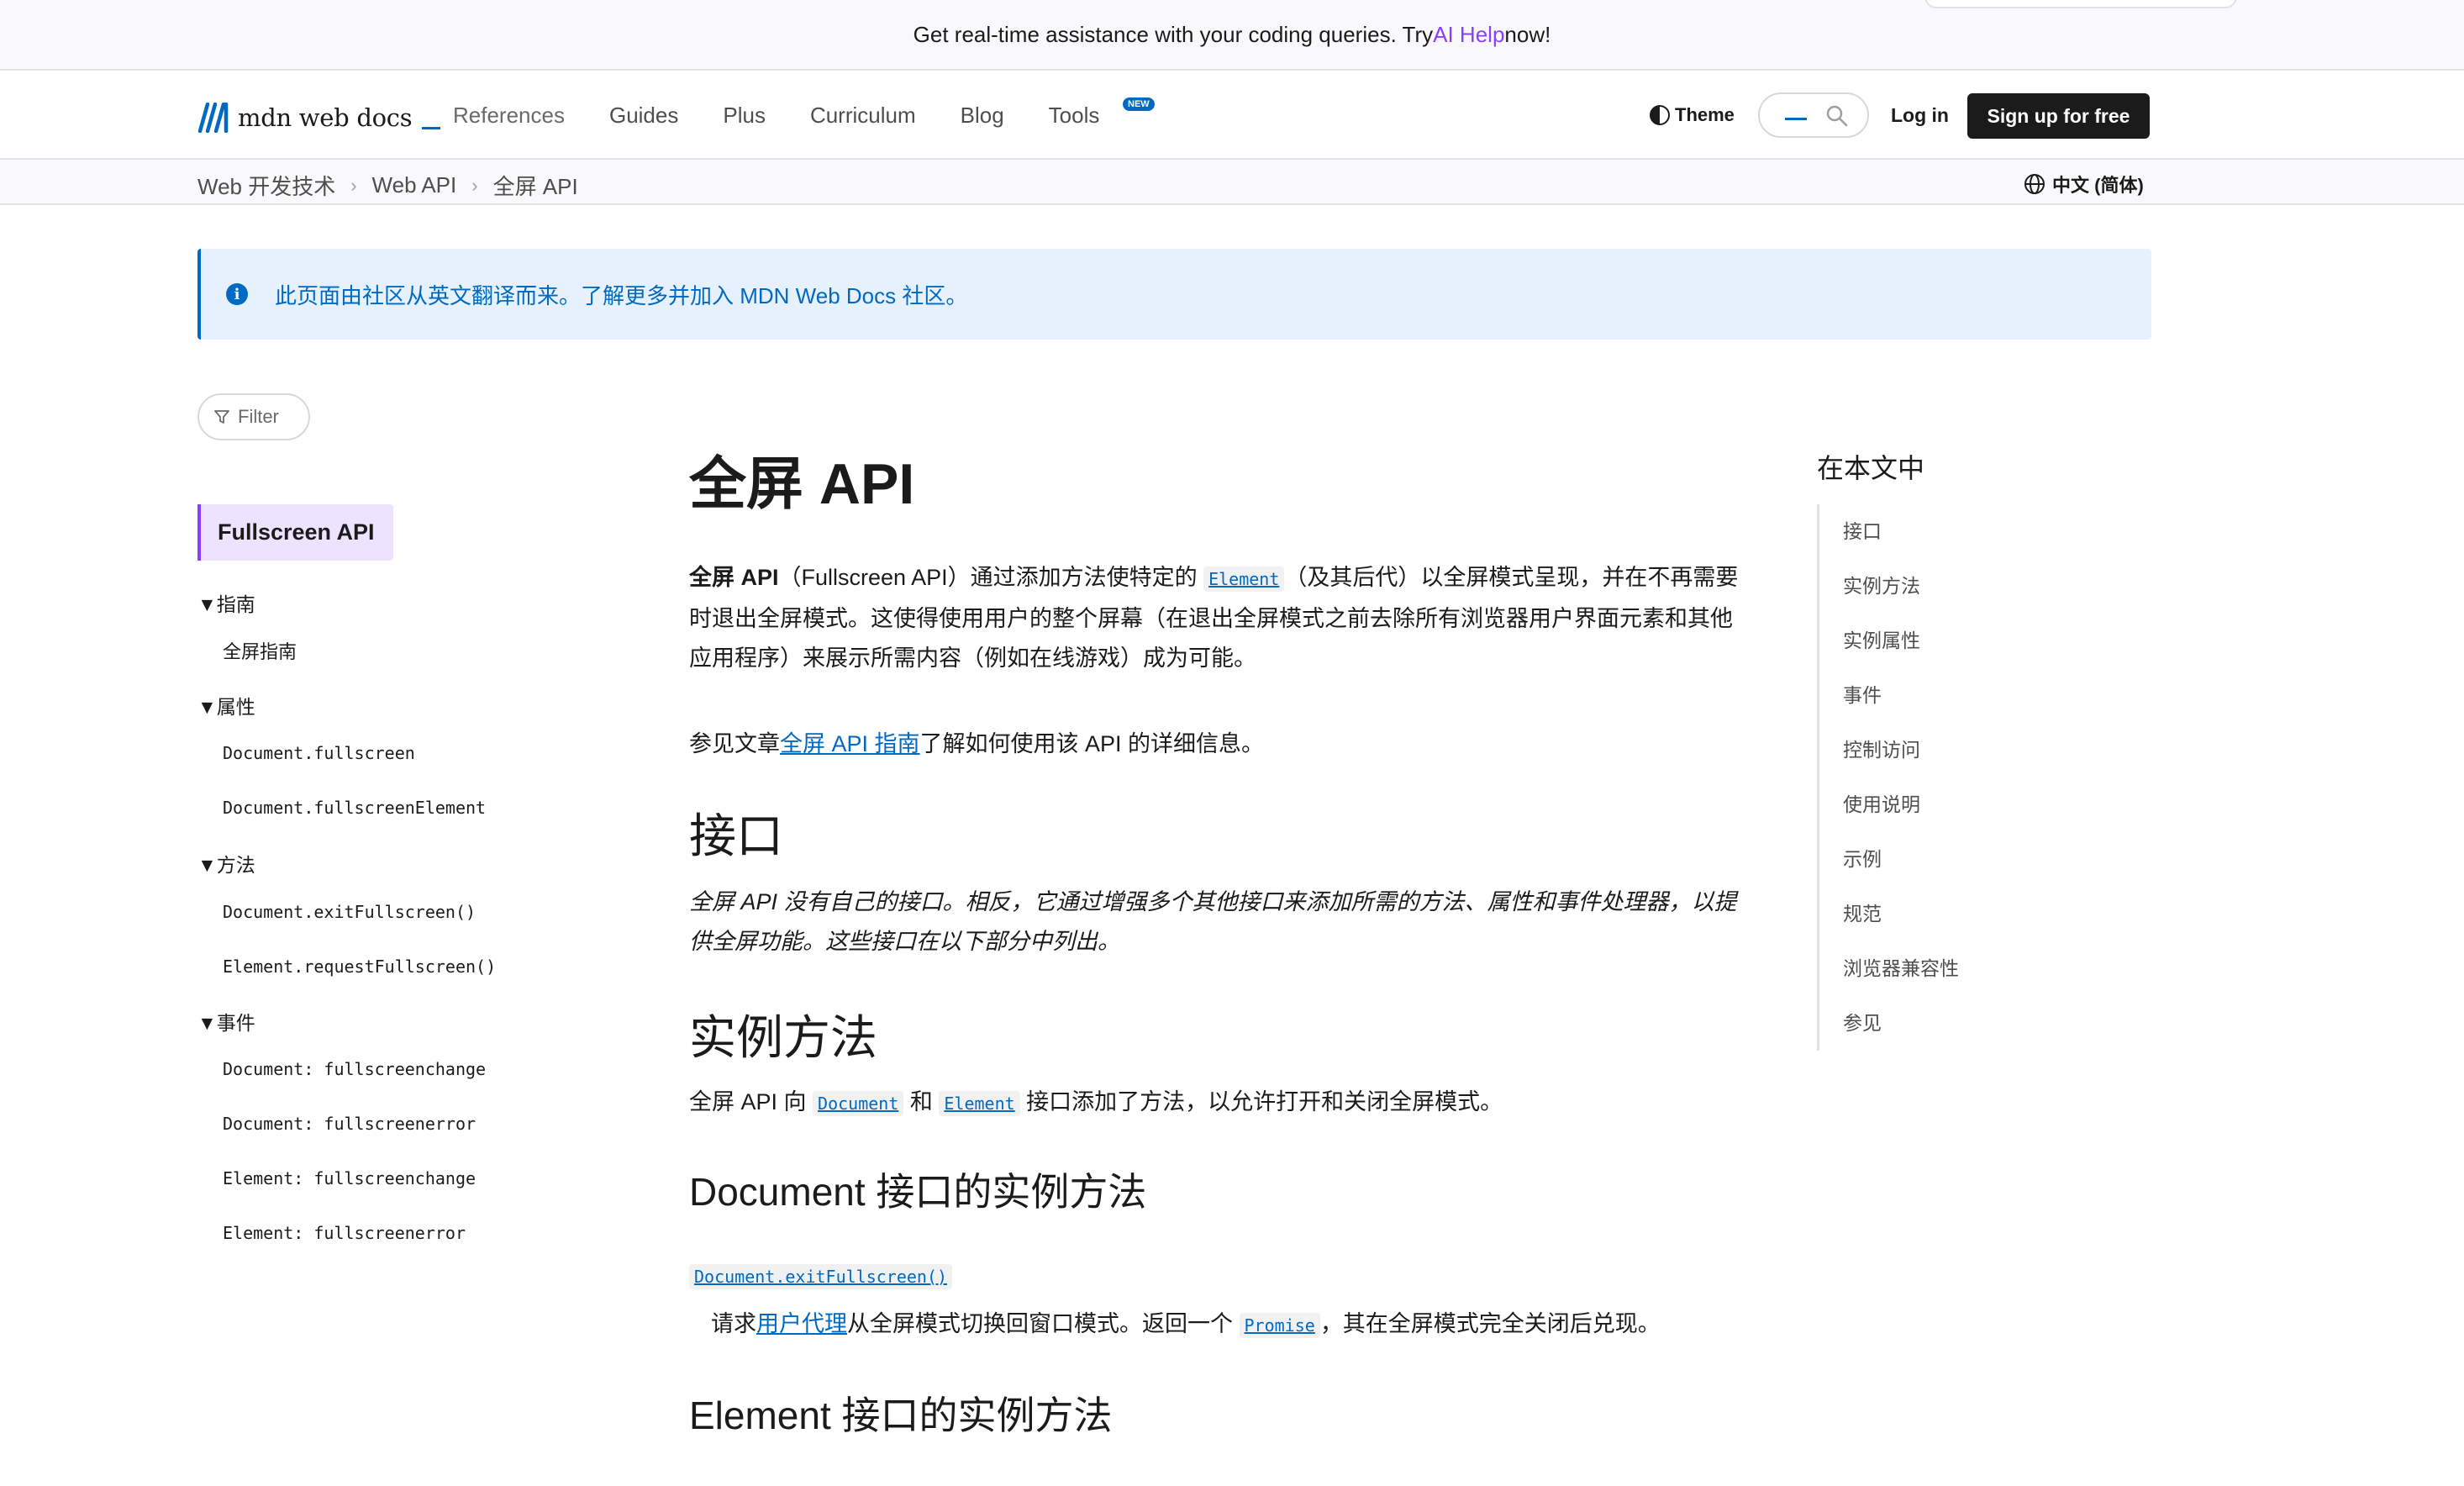 The height and width of the screenshot is (1486, 2464). I want to click on sidebar-item-document-fullscreen: Document.fullscreen, so click(319, 753).